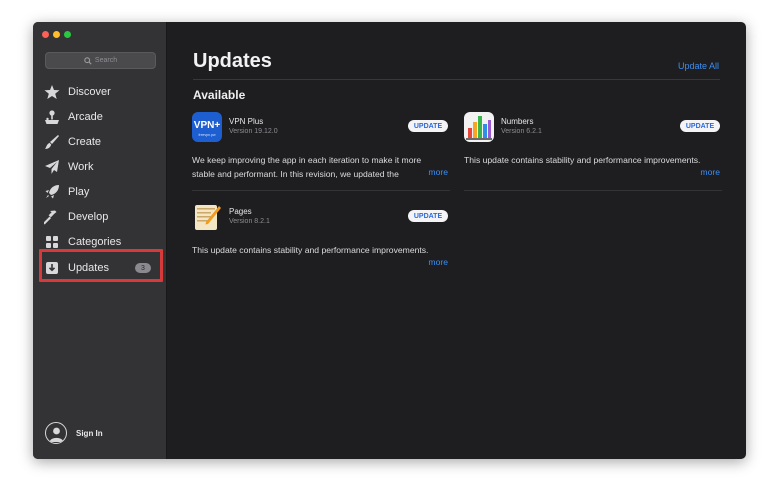 Image resolution: width=780 pixels, height=503 pixels. What do you see at coordinates (219, 95) in the screenshot?
I see `section-heading: Available` at bounding box center [219, 95].